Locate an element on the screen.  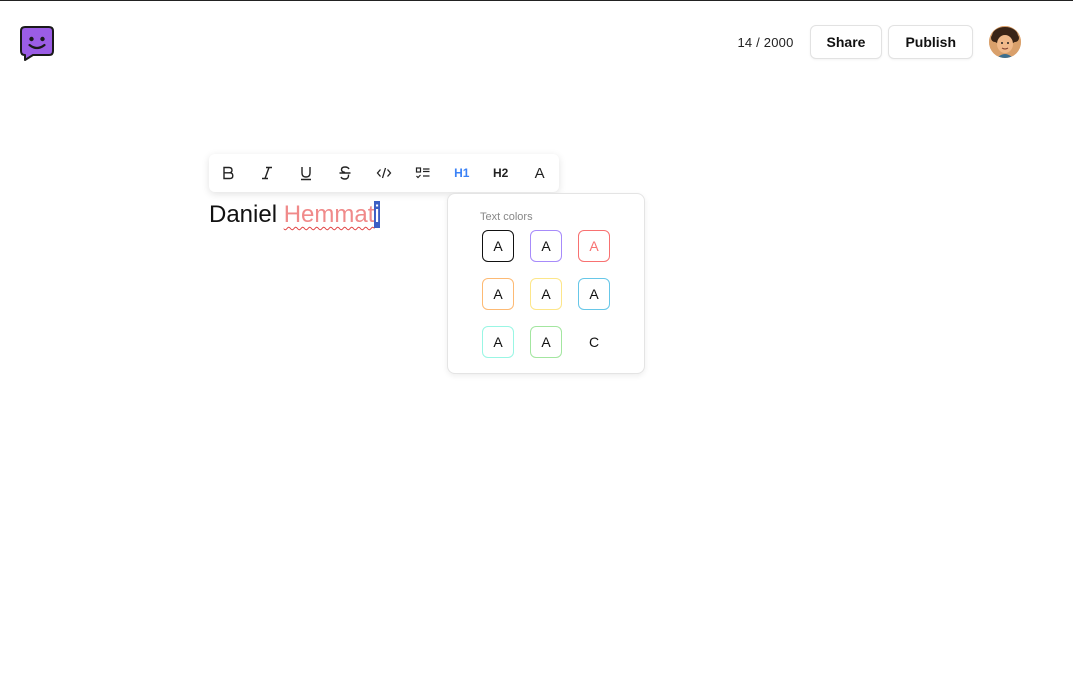
strikethrough-button is located at coordinates (345, 173).